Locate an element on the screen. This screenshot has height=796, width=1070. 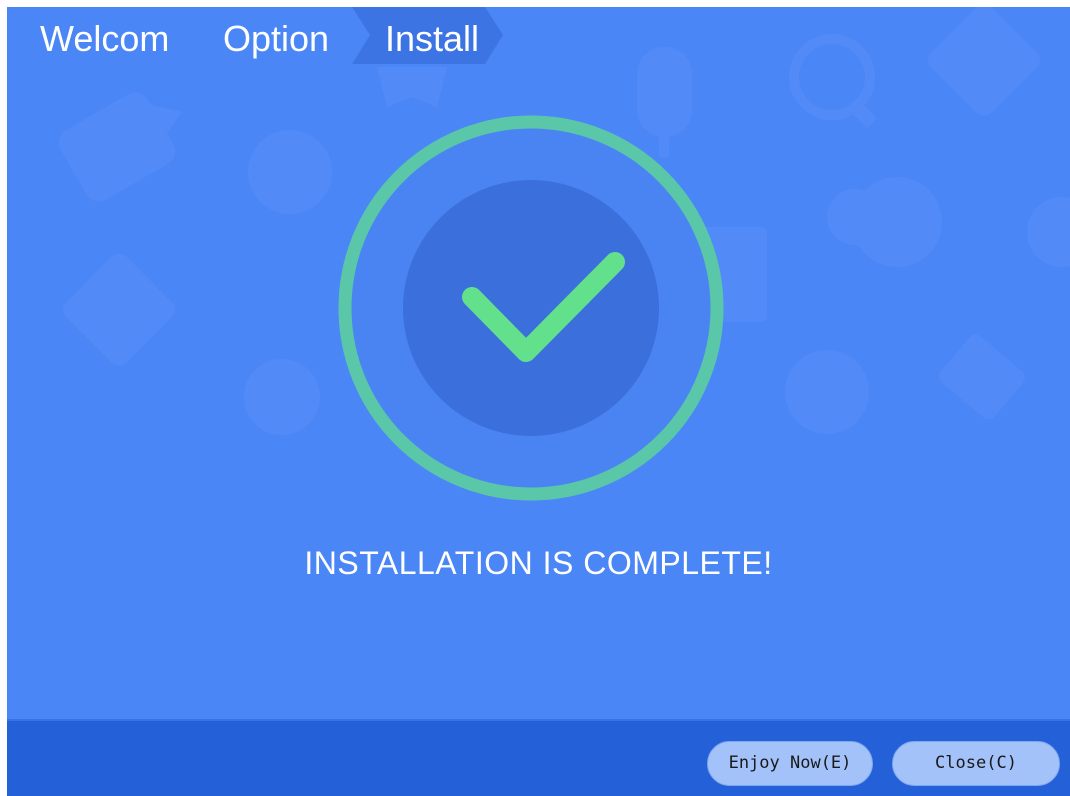
step-option: Option is located at coordinates (276, 38).